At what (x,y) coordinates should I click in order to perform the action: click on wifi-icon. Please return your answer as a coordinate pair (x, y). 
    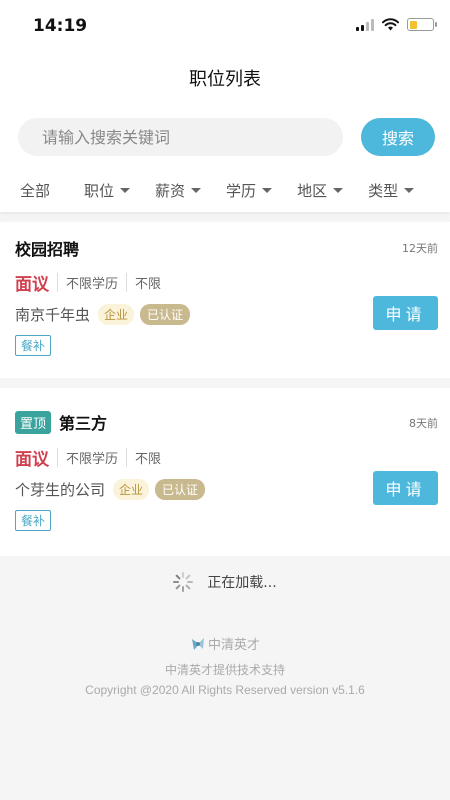
    Looking at the image, I should click on (390, 24).